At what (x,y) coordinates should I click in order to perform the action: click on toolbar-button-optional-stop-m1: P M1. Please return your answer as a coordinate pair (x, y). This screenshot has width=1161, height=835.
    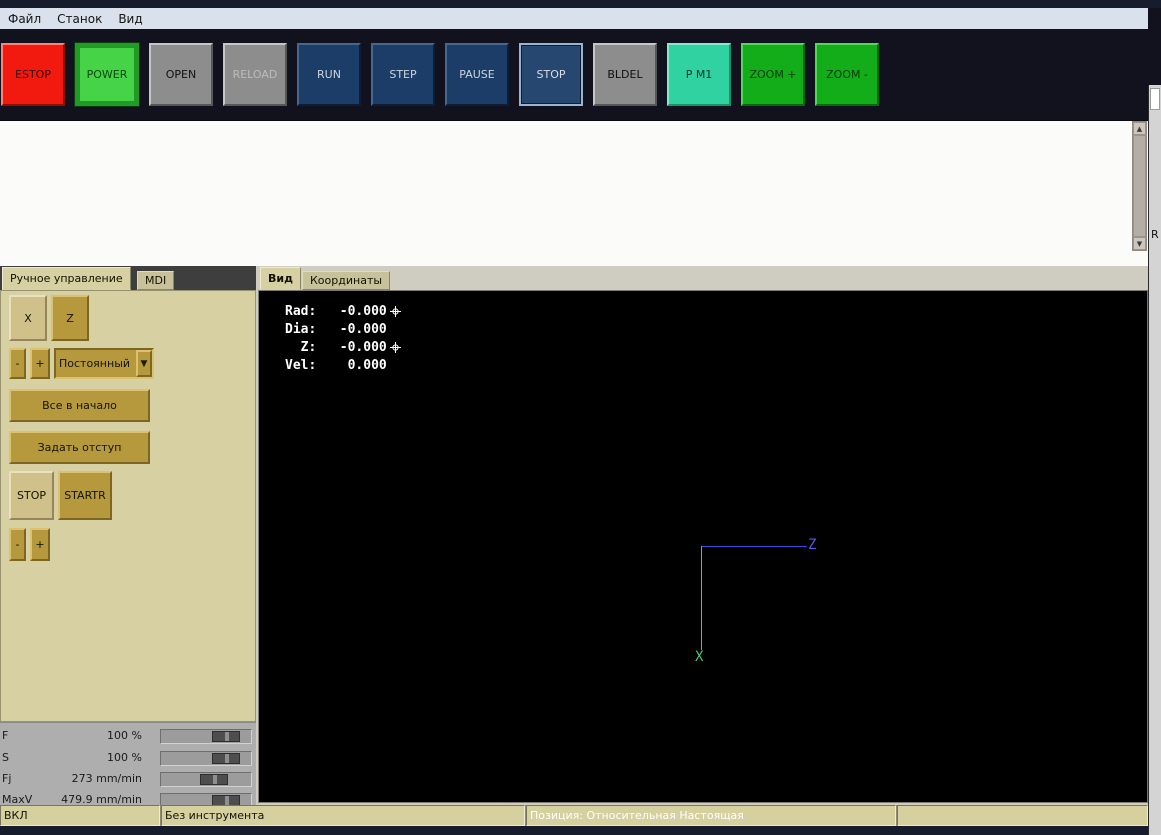
    Looking at the image, I should click on (699, 74).